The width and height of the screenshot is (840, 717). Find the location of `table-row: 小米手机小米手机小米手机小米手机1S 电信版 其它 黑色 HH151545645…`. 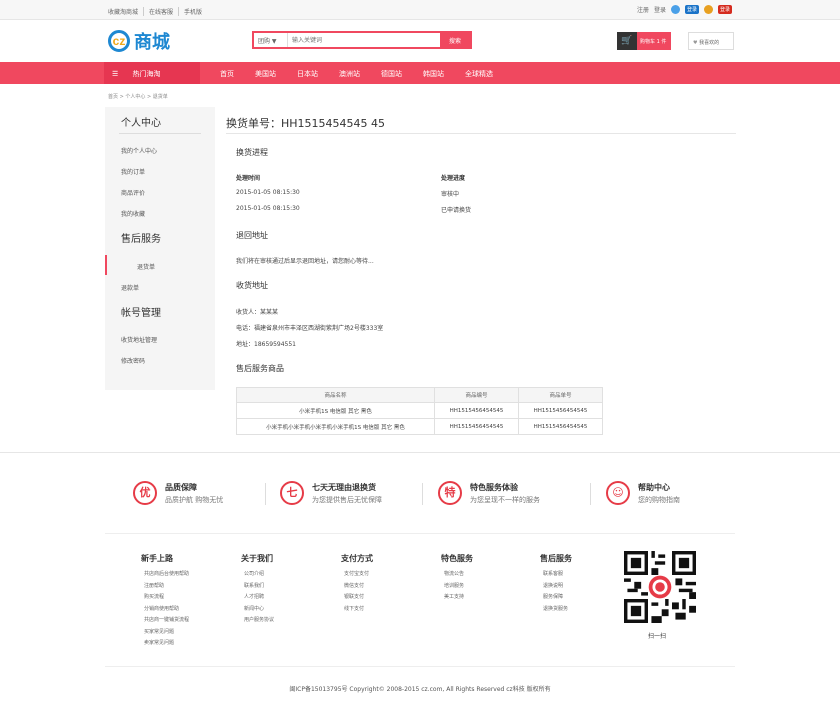

table-row: 小米手机小米手机小米手机小米手机1S 电信版 其它 黑色 HH151545645… is located at coordinates (419, 426).